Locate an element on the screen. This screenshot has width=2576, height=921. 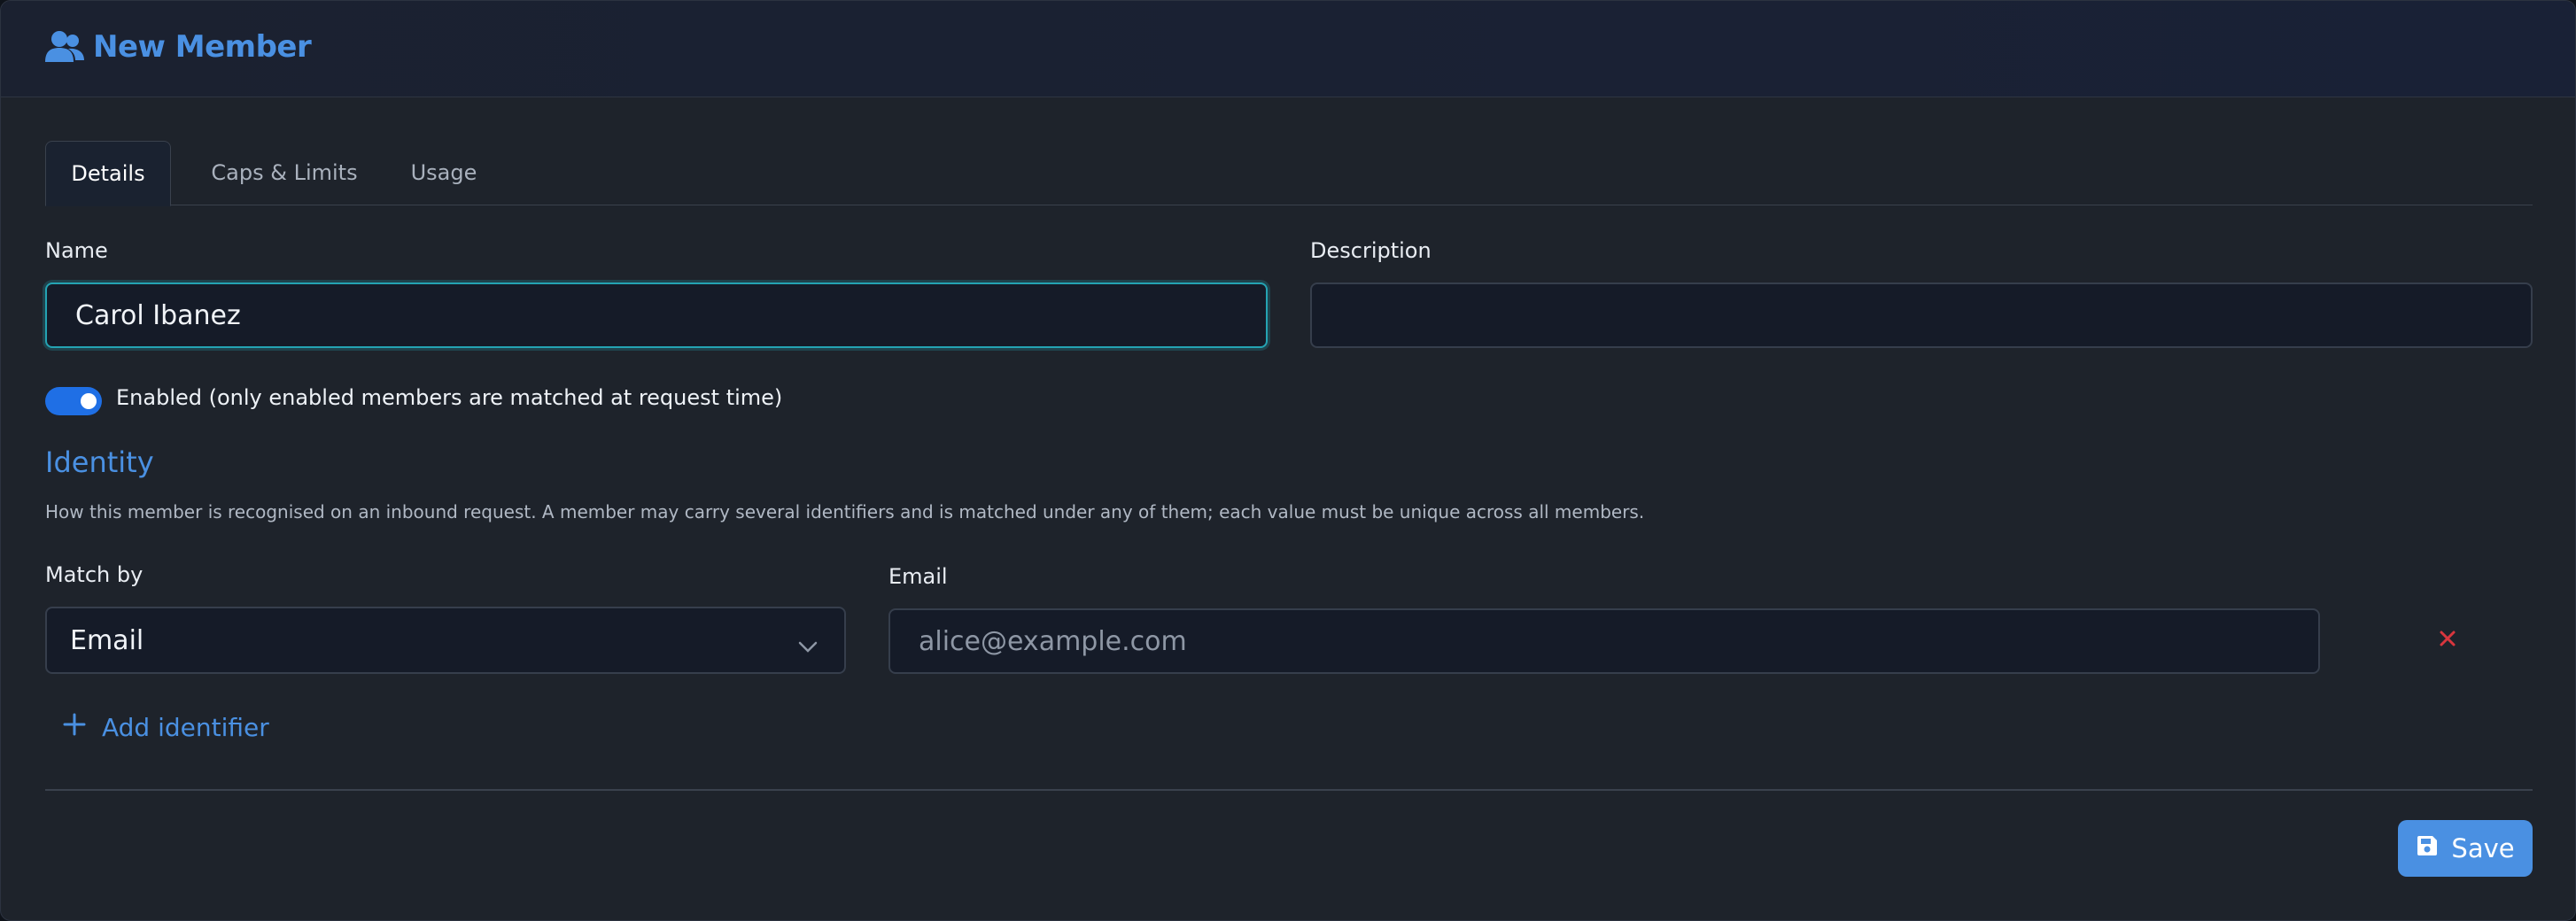
remove-identifier-button is located at coordinates (2447, 638).